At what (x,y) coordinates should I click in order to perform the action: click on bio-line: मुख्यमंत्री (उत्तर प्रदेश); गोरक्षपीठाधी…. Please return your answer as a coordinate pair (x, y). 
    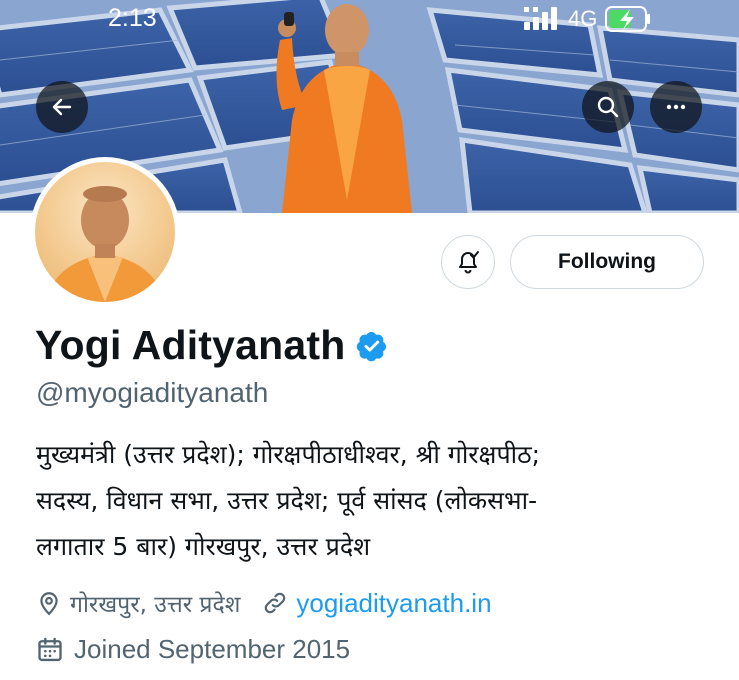
    Looking at the image, I should click on (288, 454).